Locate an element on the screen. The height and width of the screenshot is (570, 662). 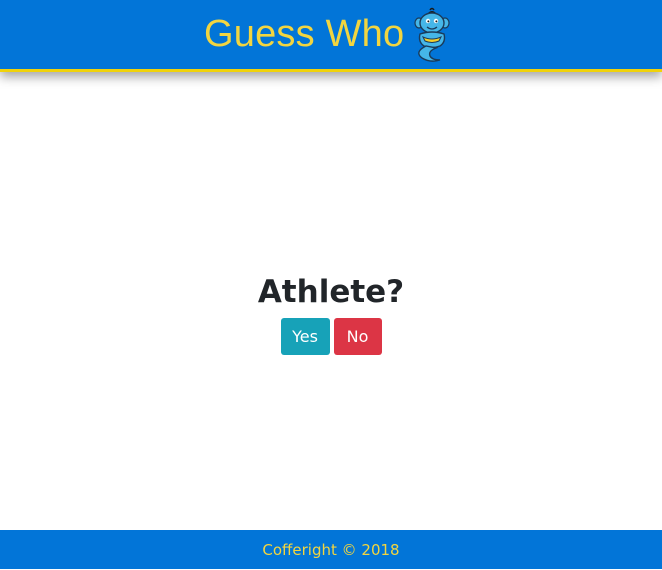
site-title: Guess Who is located at coordinates (304, 34).